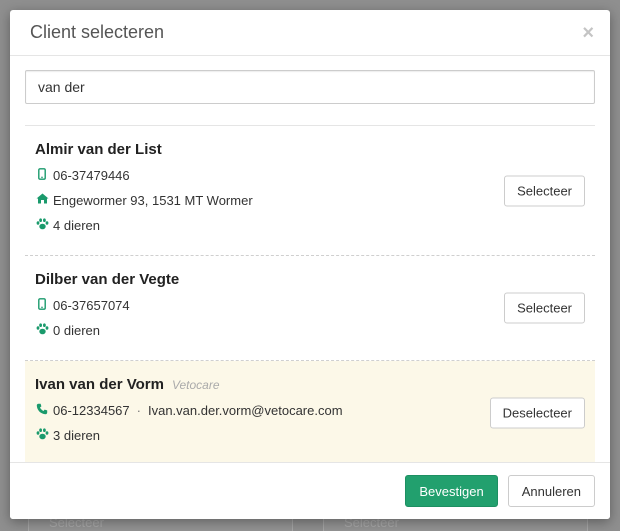 This screenshot has height=531, width=620. Describe the element at coordinates (310, 87) in the screenshot. I see `search-input` at that location.